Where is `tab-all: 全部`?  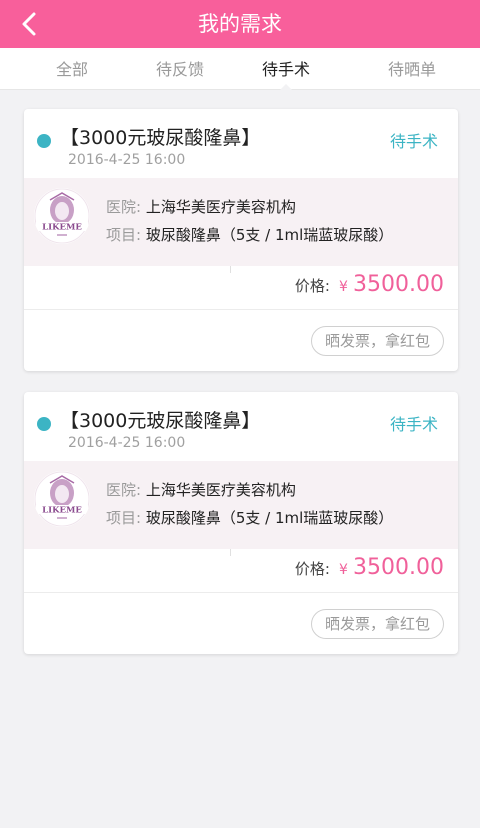
tab-all: 全部 is located at coordinates (72, 69).